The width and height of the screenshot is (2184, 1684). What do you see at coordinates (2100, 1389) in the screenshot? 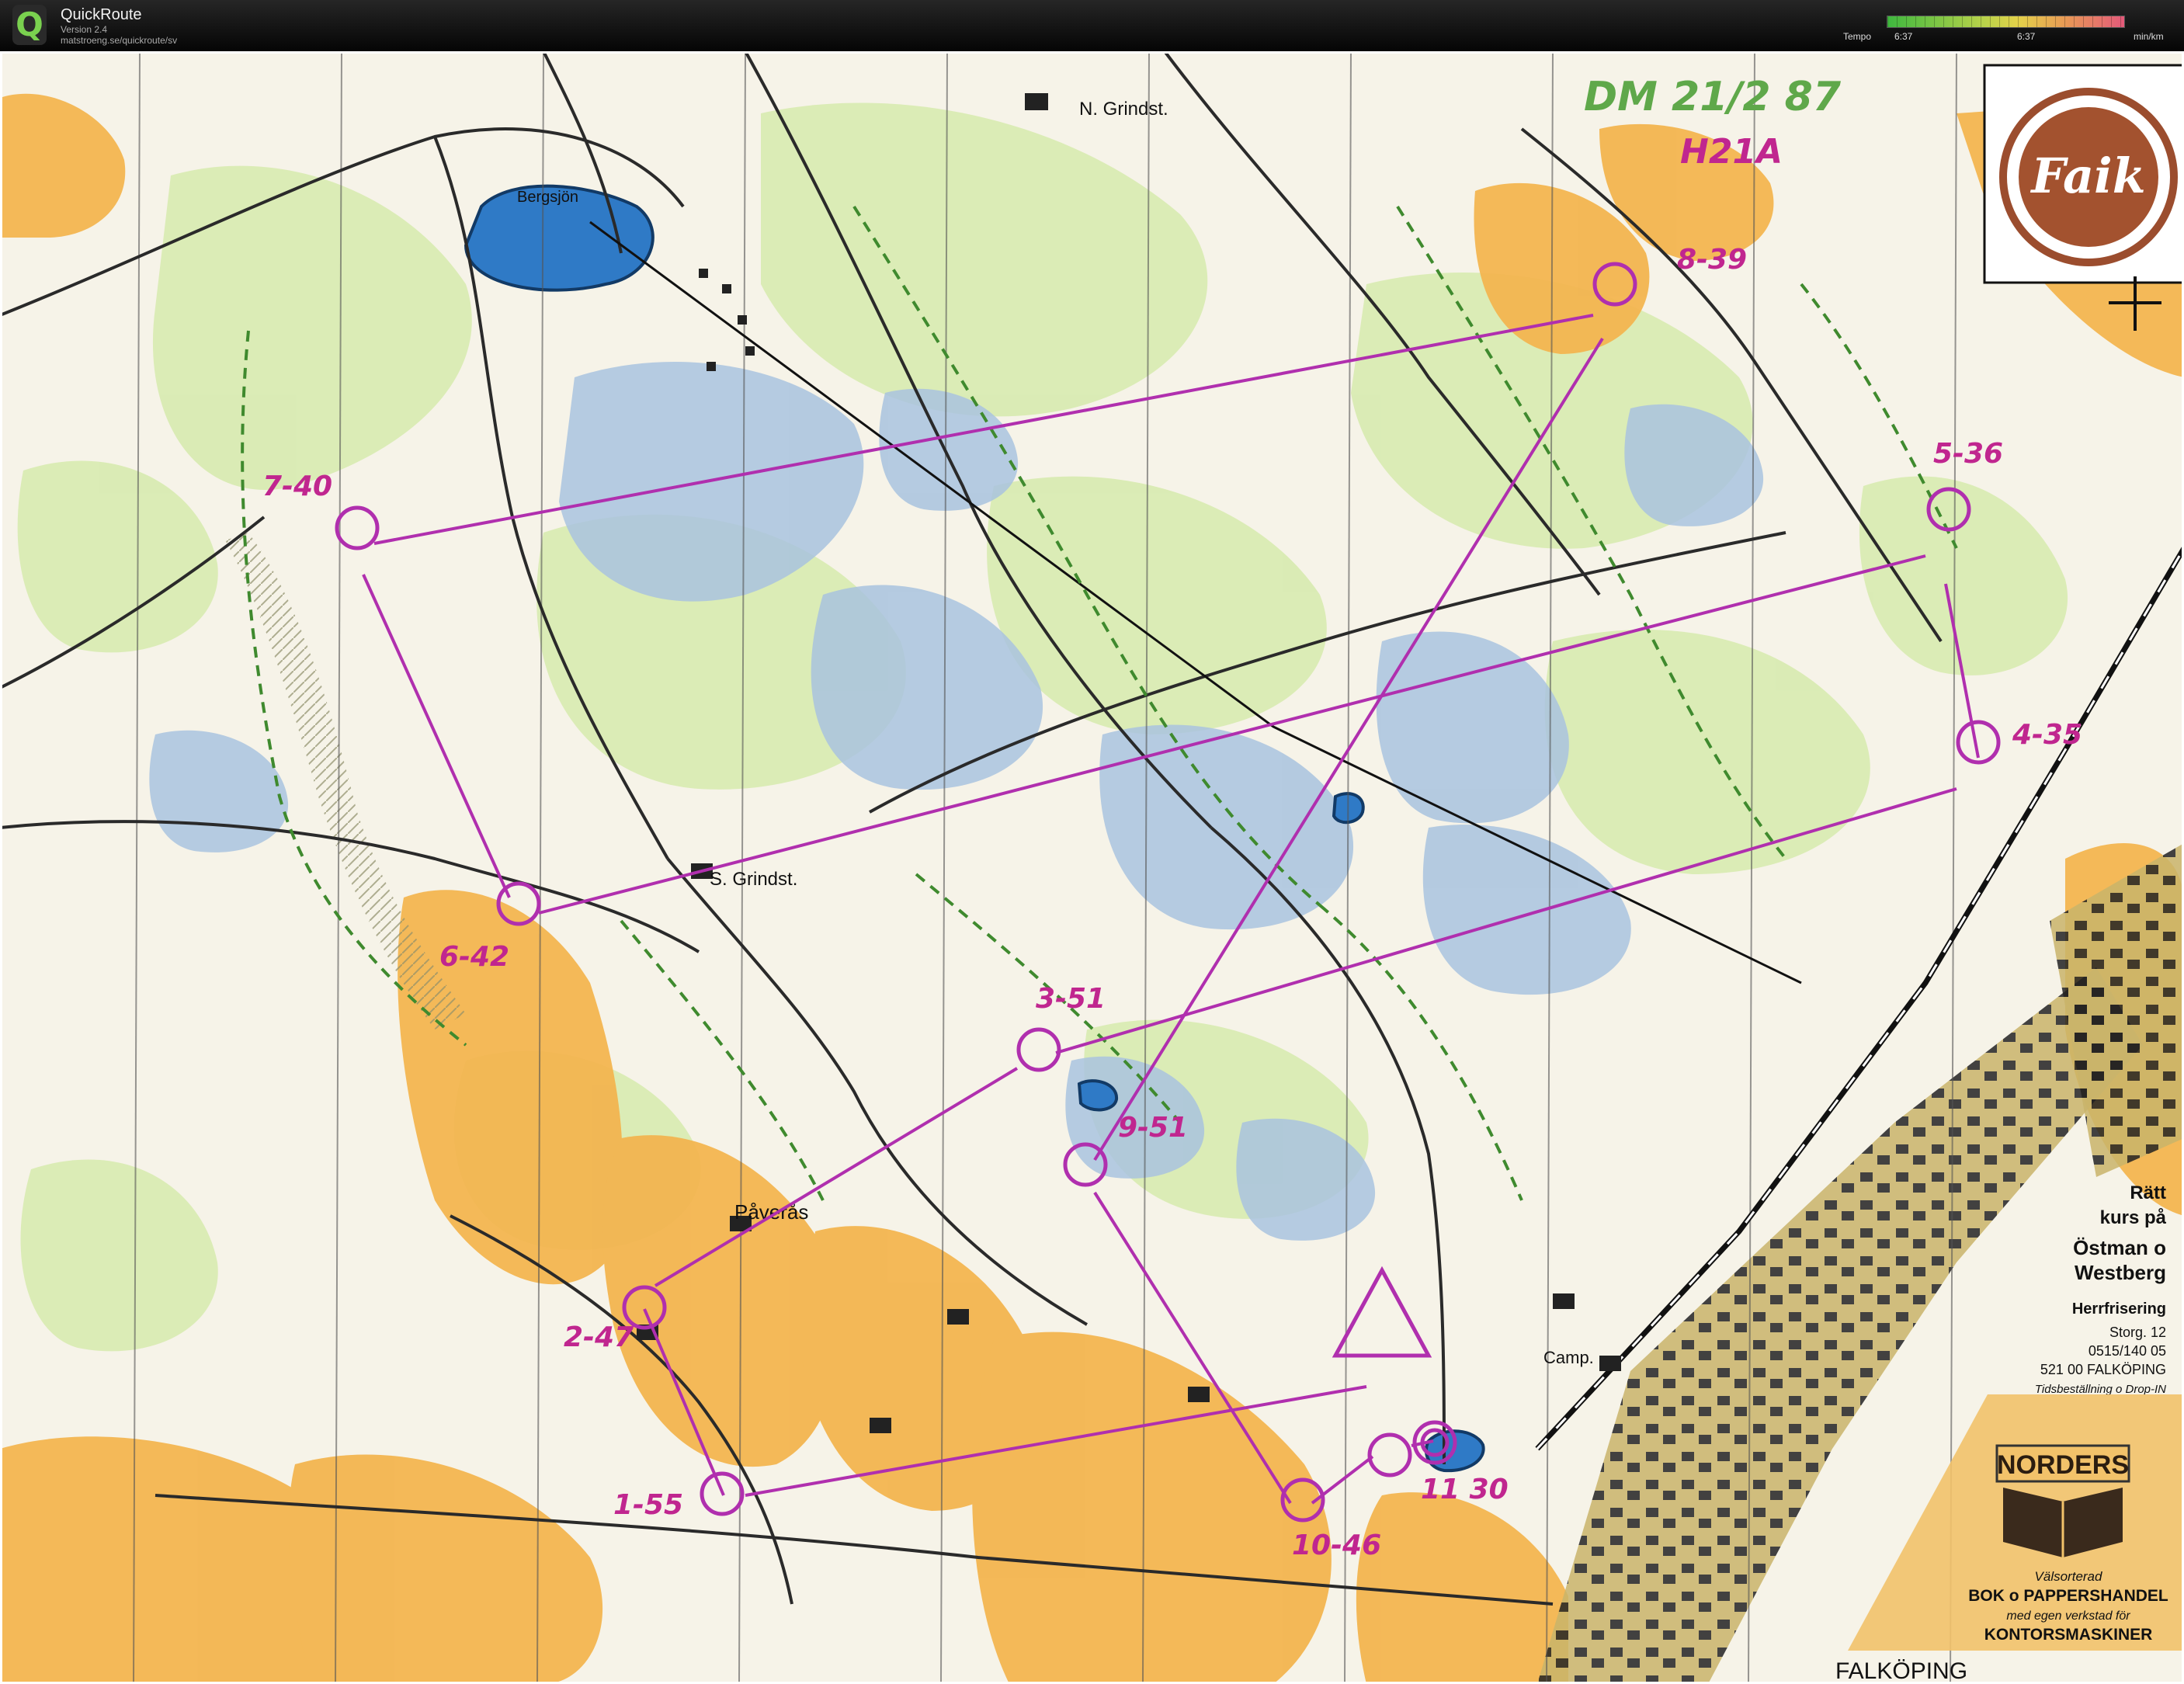
I see `svg-text: Tidsbeställning o Drop-IN` at bounding box center [2100, 1389].